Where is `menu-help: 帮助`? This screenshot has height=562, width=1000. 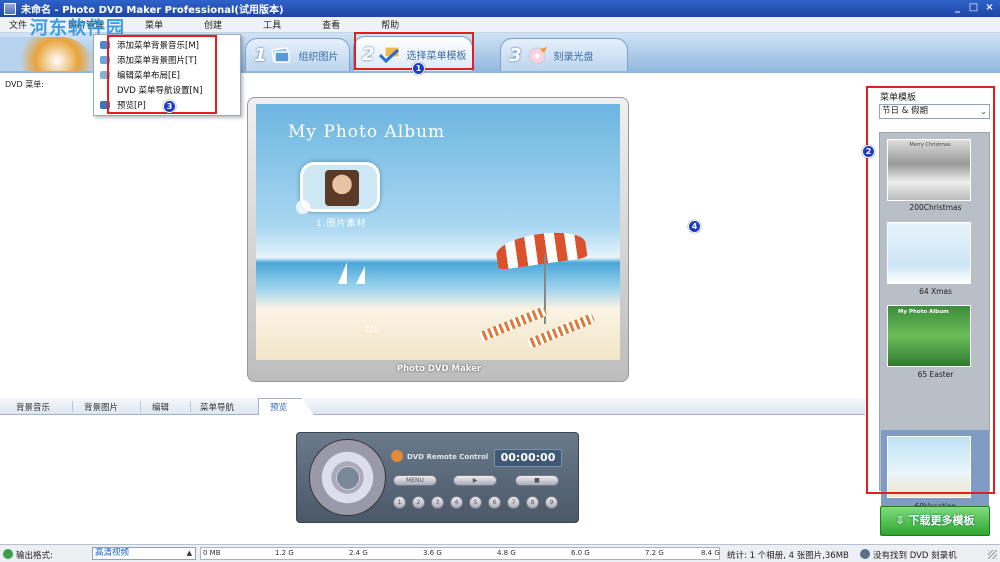 menu-help: 帮助 is located at coordinates (385, 24).